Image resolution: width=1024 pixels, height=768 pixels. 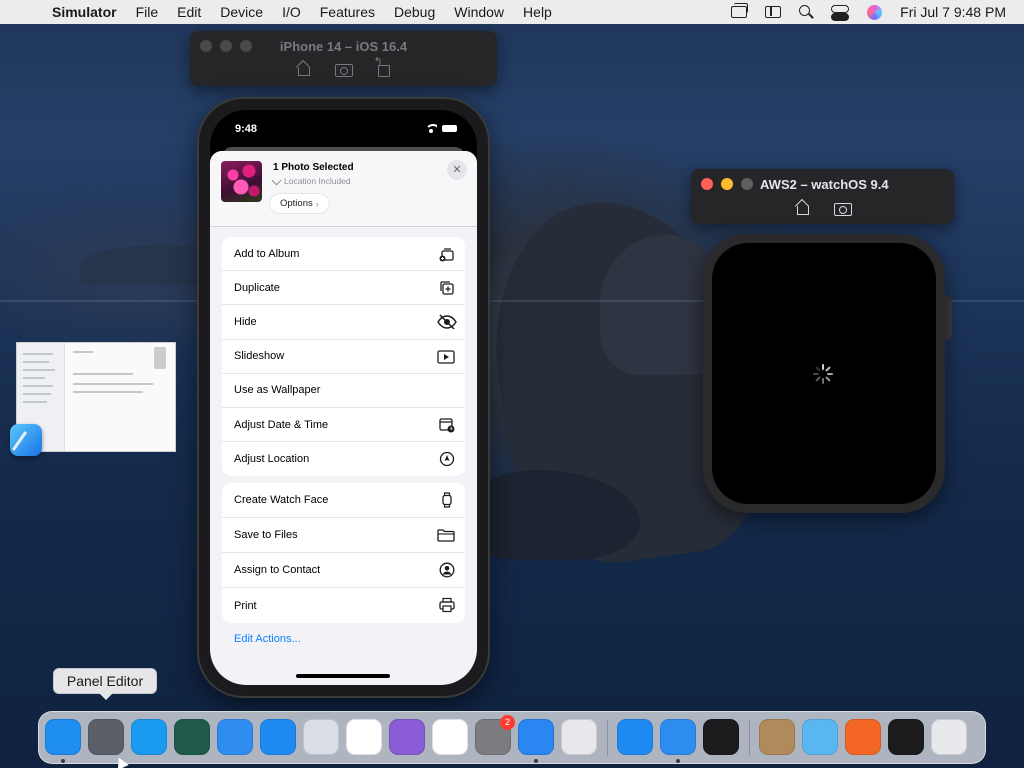 I want to click on share-sheet-subtitle: Location Included, so click(x=311, y=180).